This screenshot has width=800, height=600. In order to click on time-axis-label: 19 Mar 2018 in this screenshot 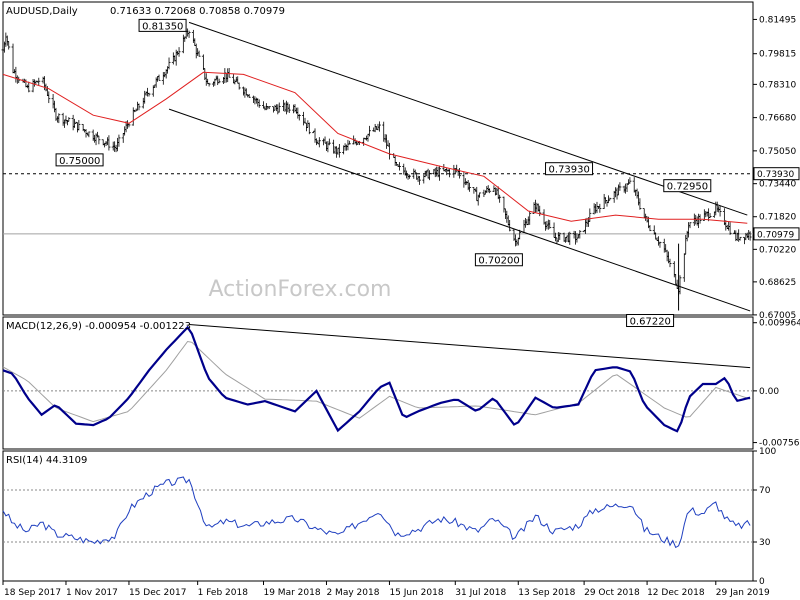, I will do `click(291, 593)`.